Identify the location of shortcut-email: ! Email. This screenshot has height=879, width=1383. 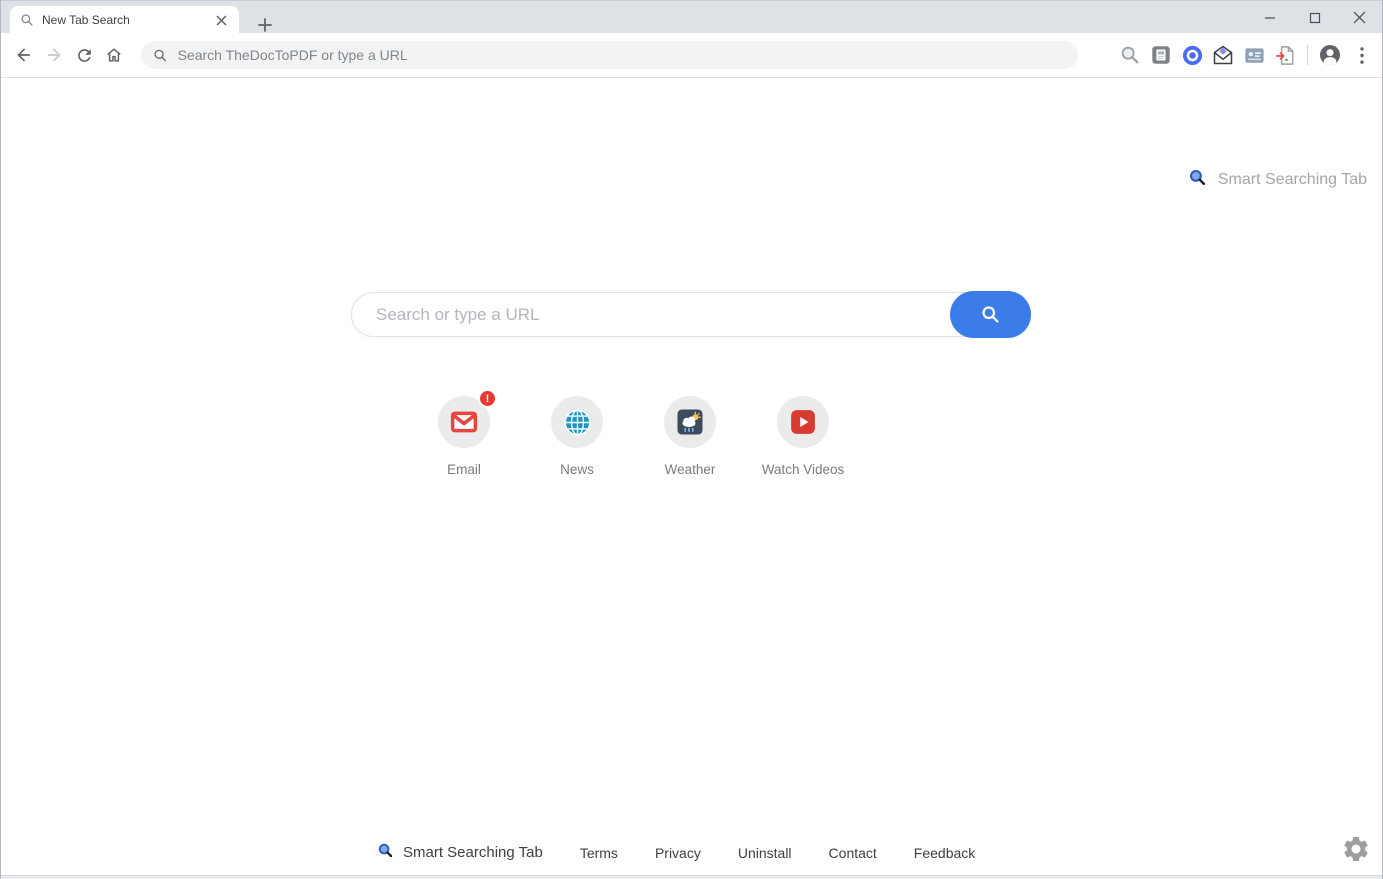
(464, 433).